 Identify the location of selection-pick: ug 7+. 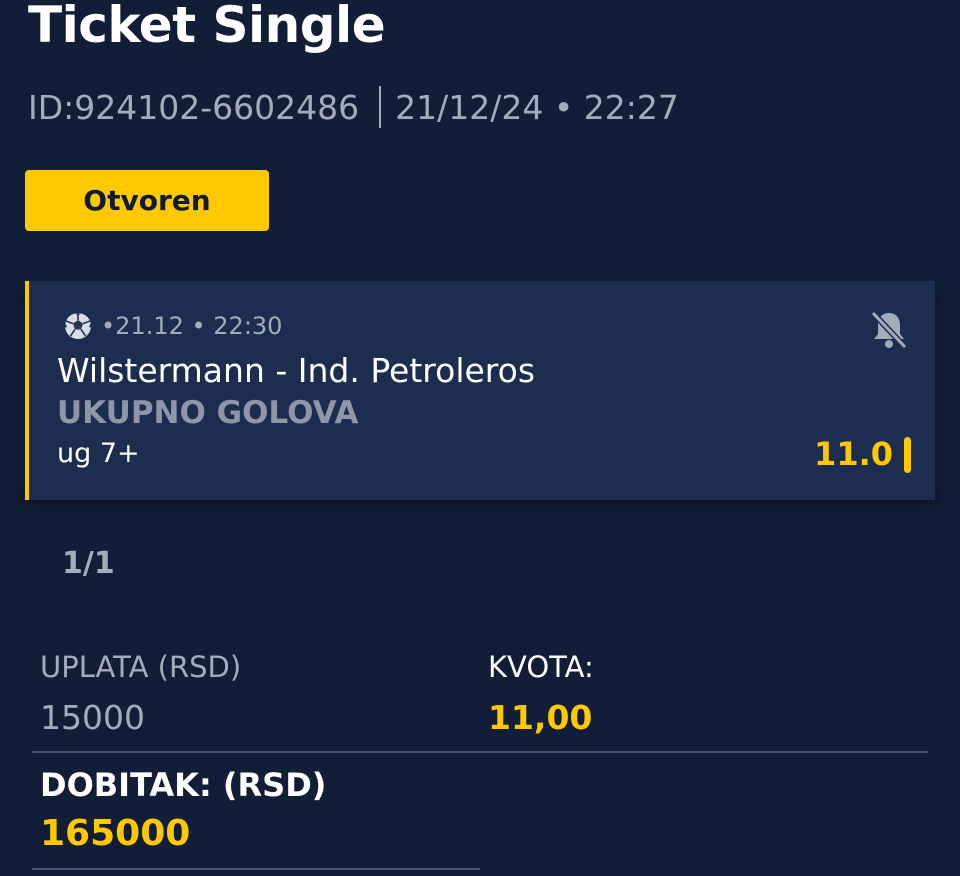
(98, 453).